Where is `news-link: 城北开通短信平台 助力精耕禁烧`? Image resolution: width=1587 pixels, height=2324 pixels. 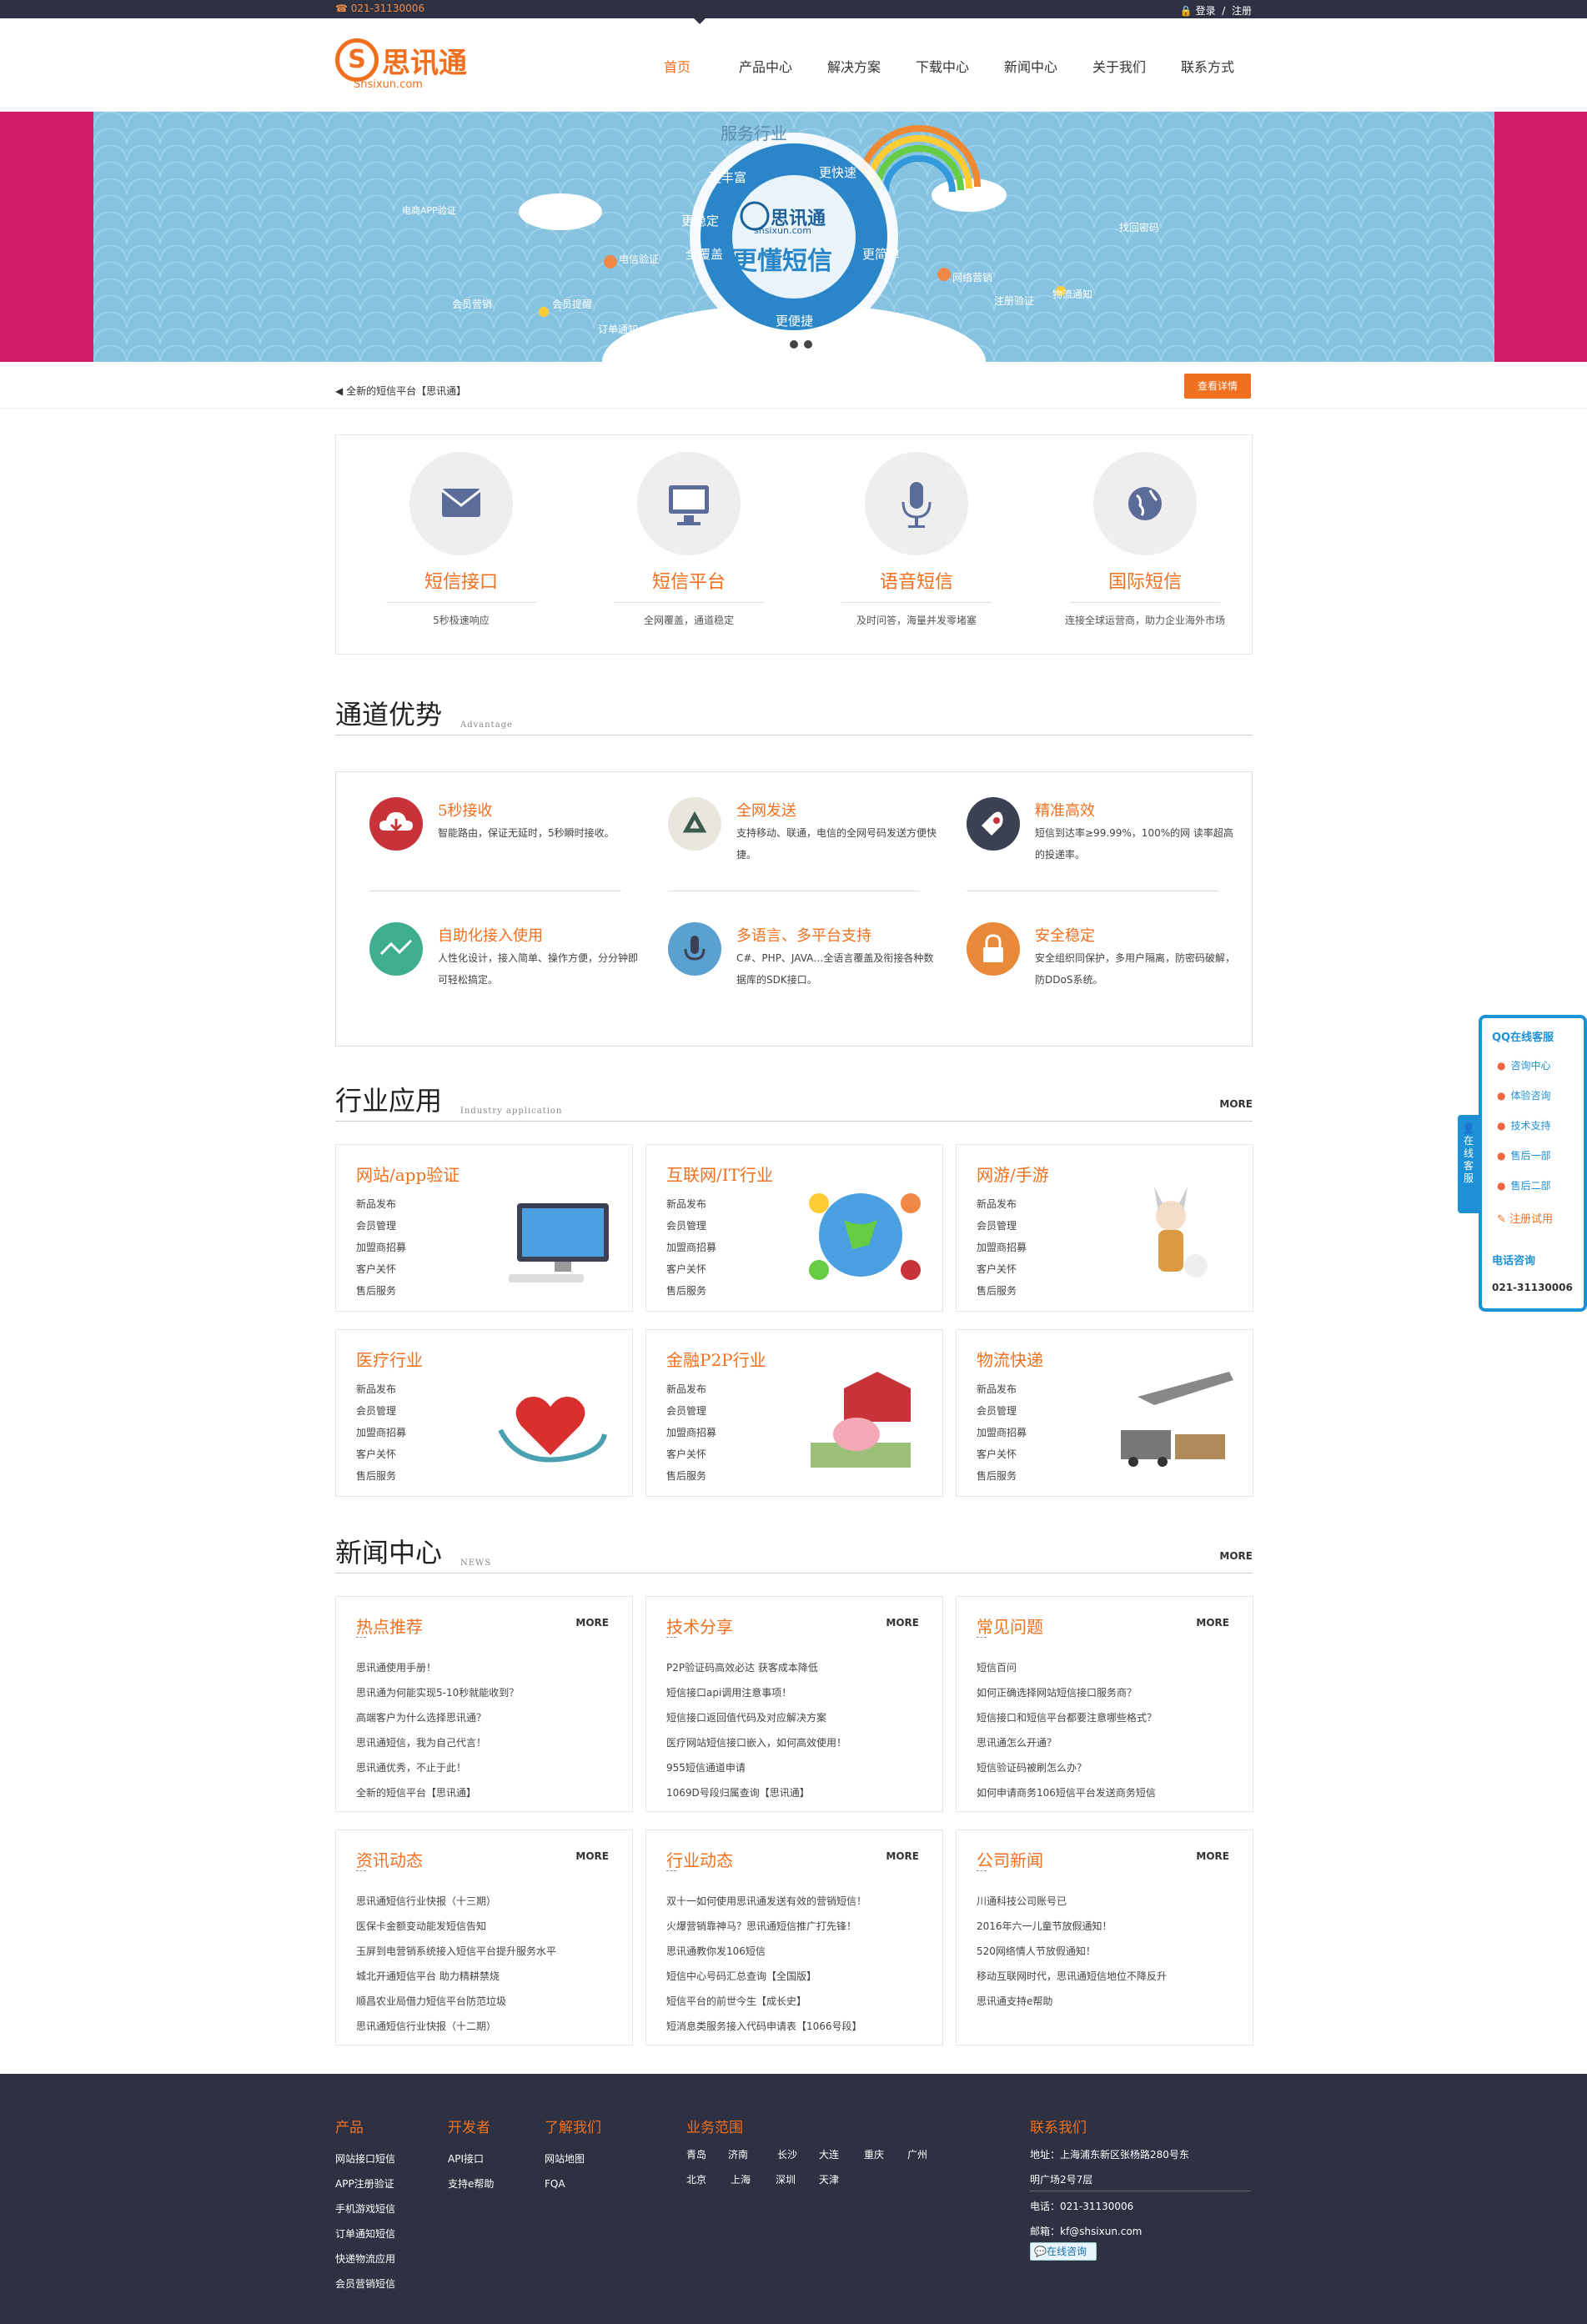
news-link: 城北开通短信平台 助力精耕禁烧 is located at coordinates (456, 1976).